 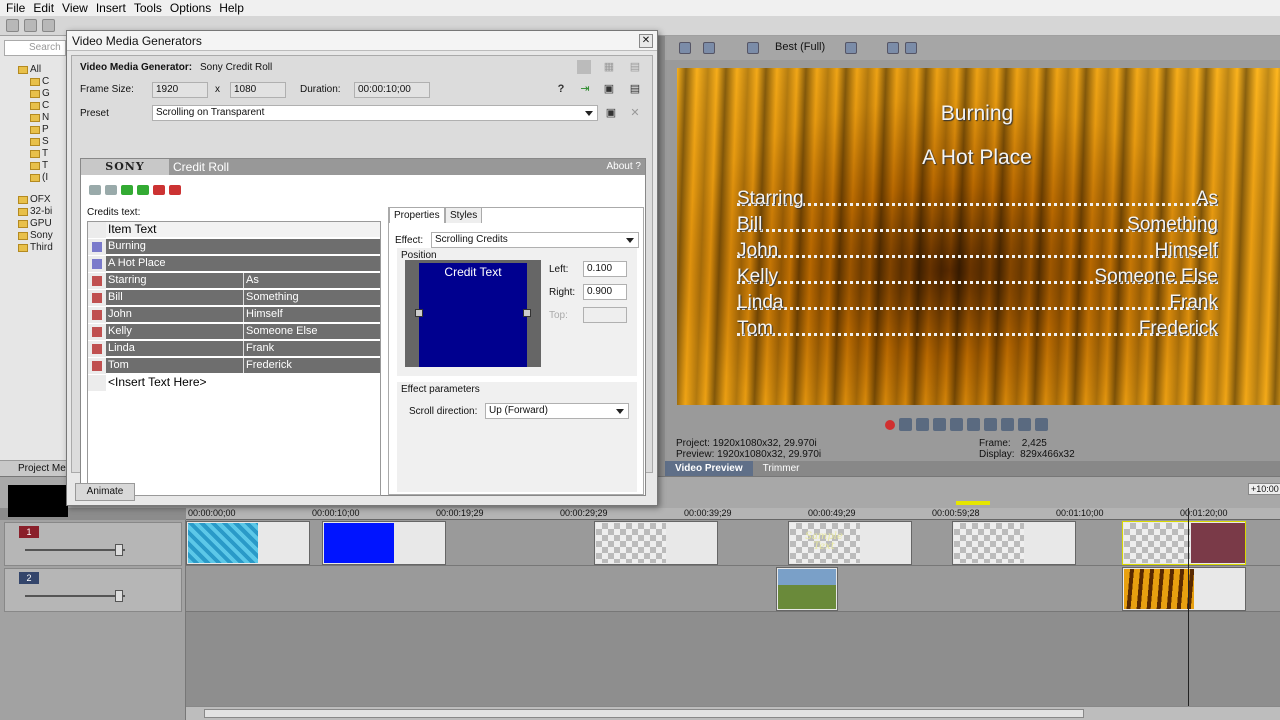 I want to click on loop-region, so click(x=973, y=503).